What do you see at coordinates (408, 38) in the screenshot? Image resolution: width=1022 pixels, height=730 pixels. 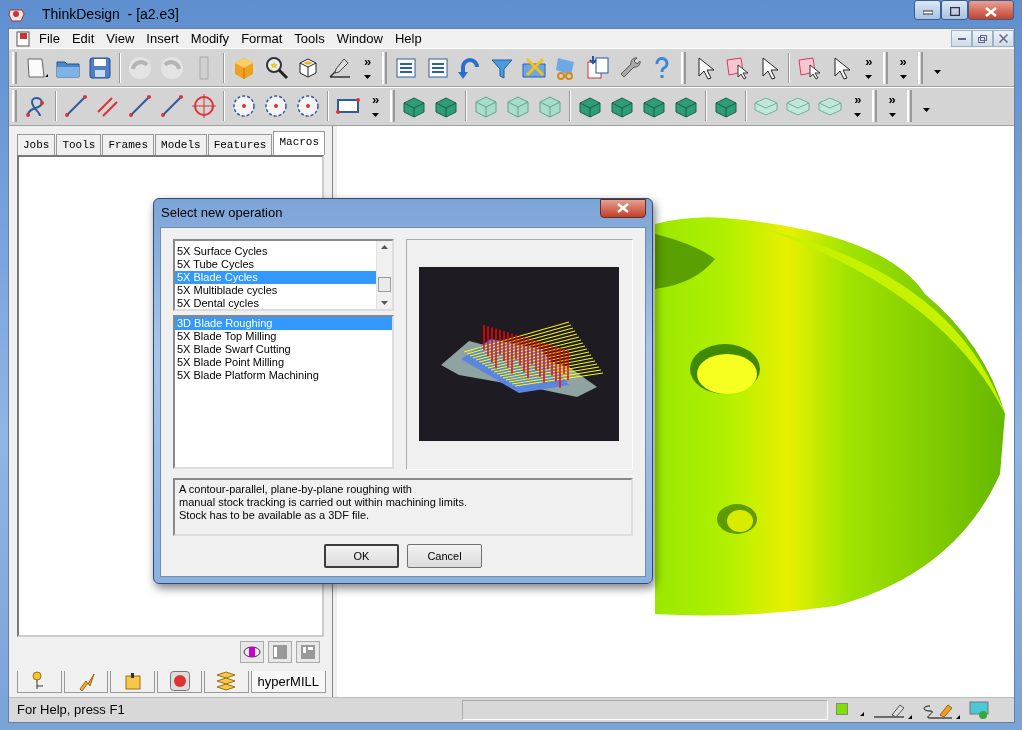 I see `menu-item: Help` at bounding box center [408, 38].